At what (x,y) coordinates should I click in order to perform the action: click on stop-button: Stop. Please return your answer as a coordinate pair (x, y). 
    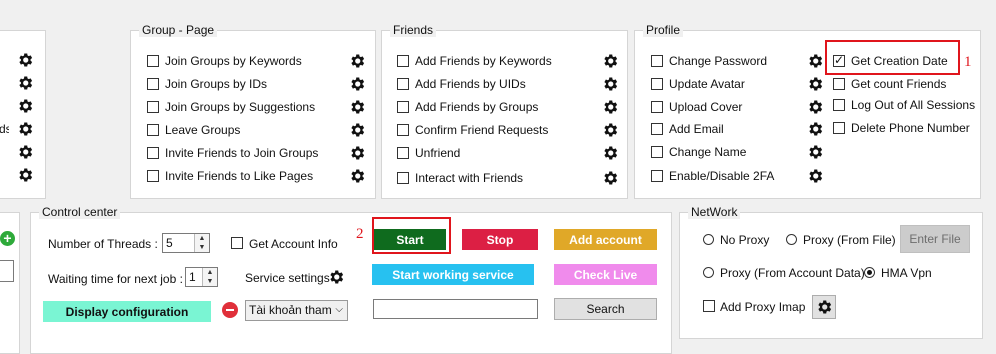
    Looking at the image, I should click on (500, 239).